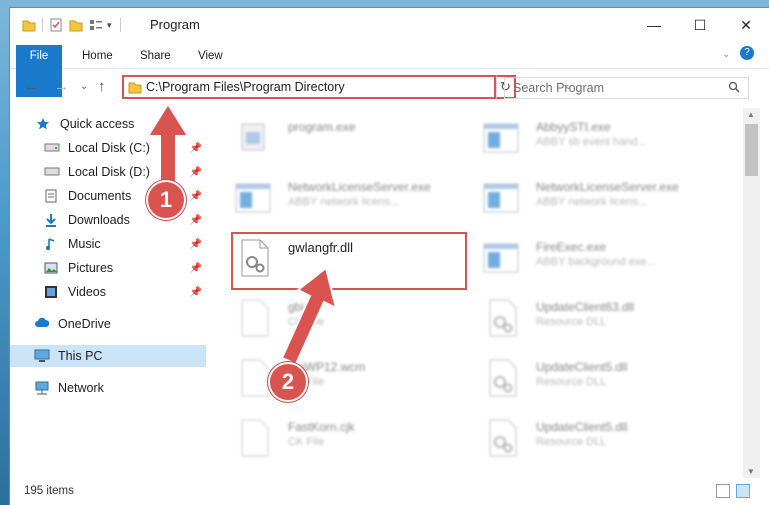  Describe the element at coordinates (751, 471) in the screenshot. I see `scroll-down-icon: ▼` at that location.